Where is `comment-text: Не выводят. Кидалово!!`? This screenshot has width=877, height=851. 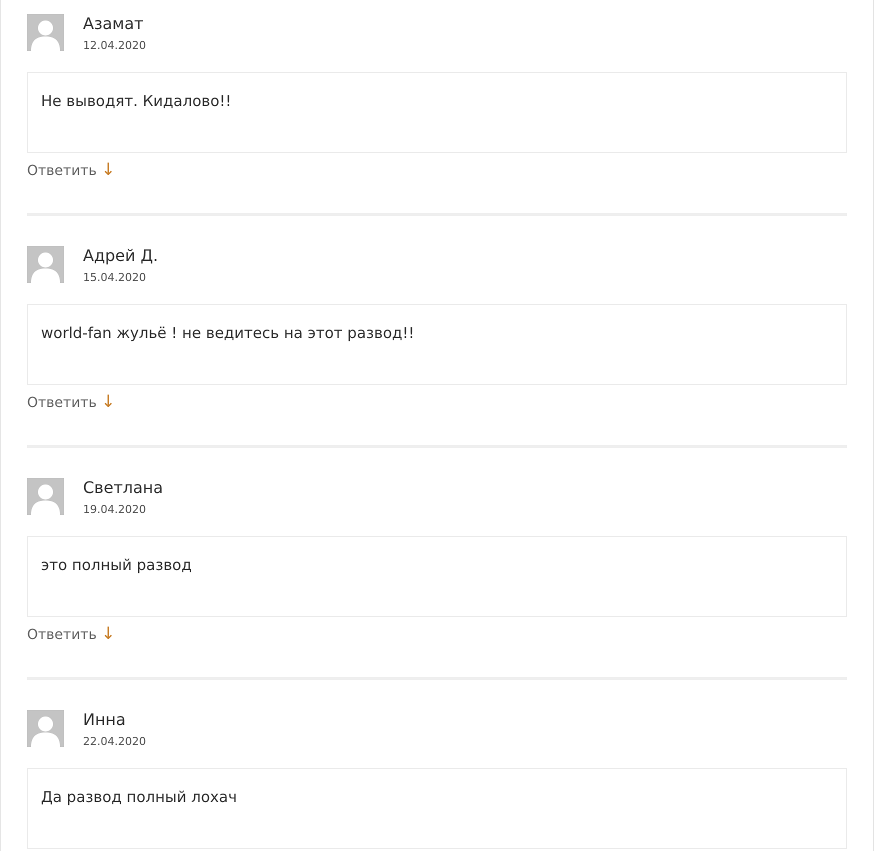
comment-text: Не выводят. Кидалово!! is located at coordinates (136, 101).